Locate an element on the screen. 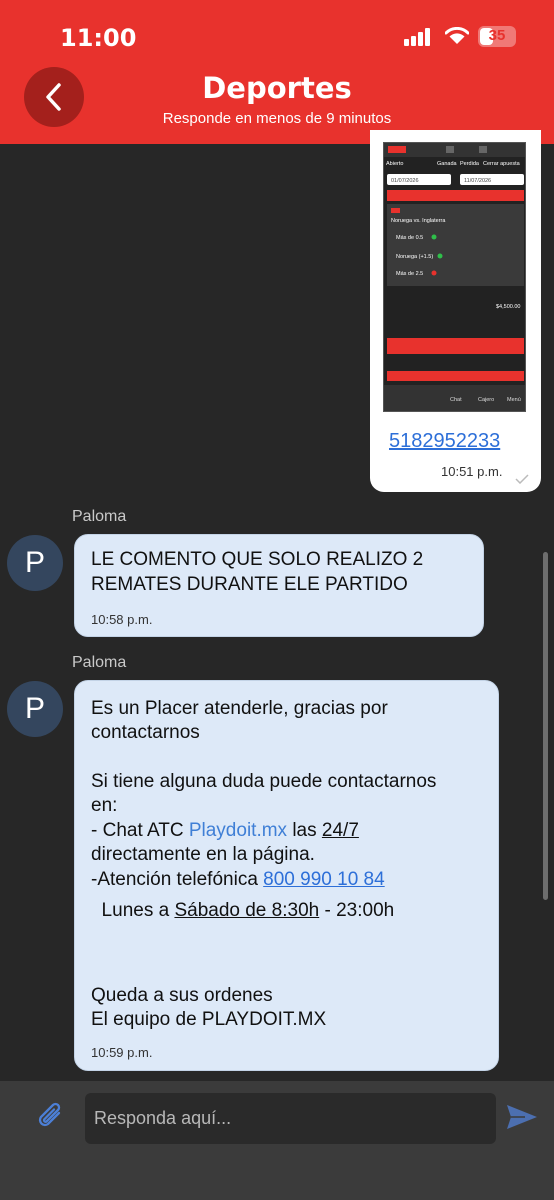  attachment-date-from: 01/07/2026 is located at coordinates (405, 181).